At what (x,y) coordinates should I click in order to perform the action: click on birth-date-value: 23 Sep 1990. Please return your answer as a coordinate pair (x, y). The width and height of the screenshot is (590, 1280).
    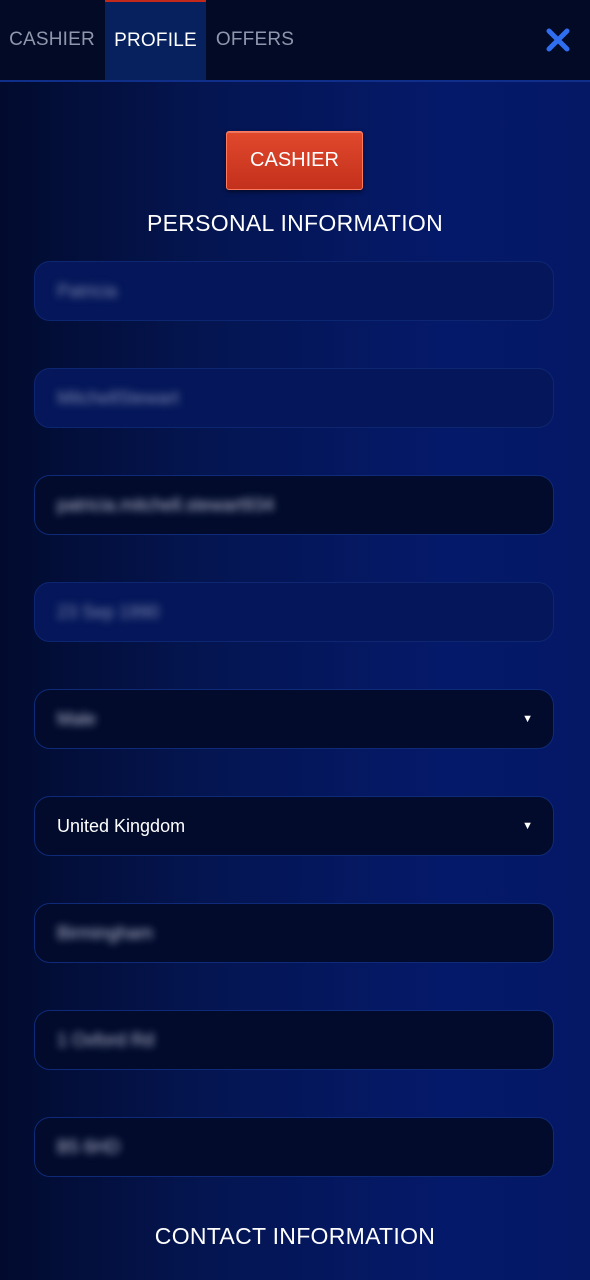
    Looking at the image, I should click on (108, 611).